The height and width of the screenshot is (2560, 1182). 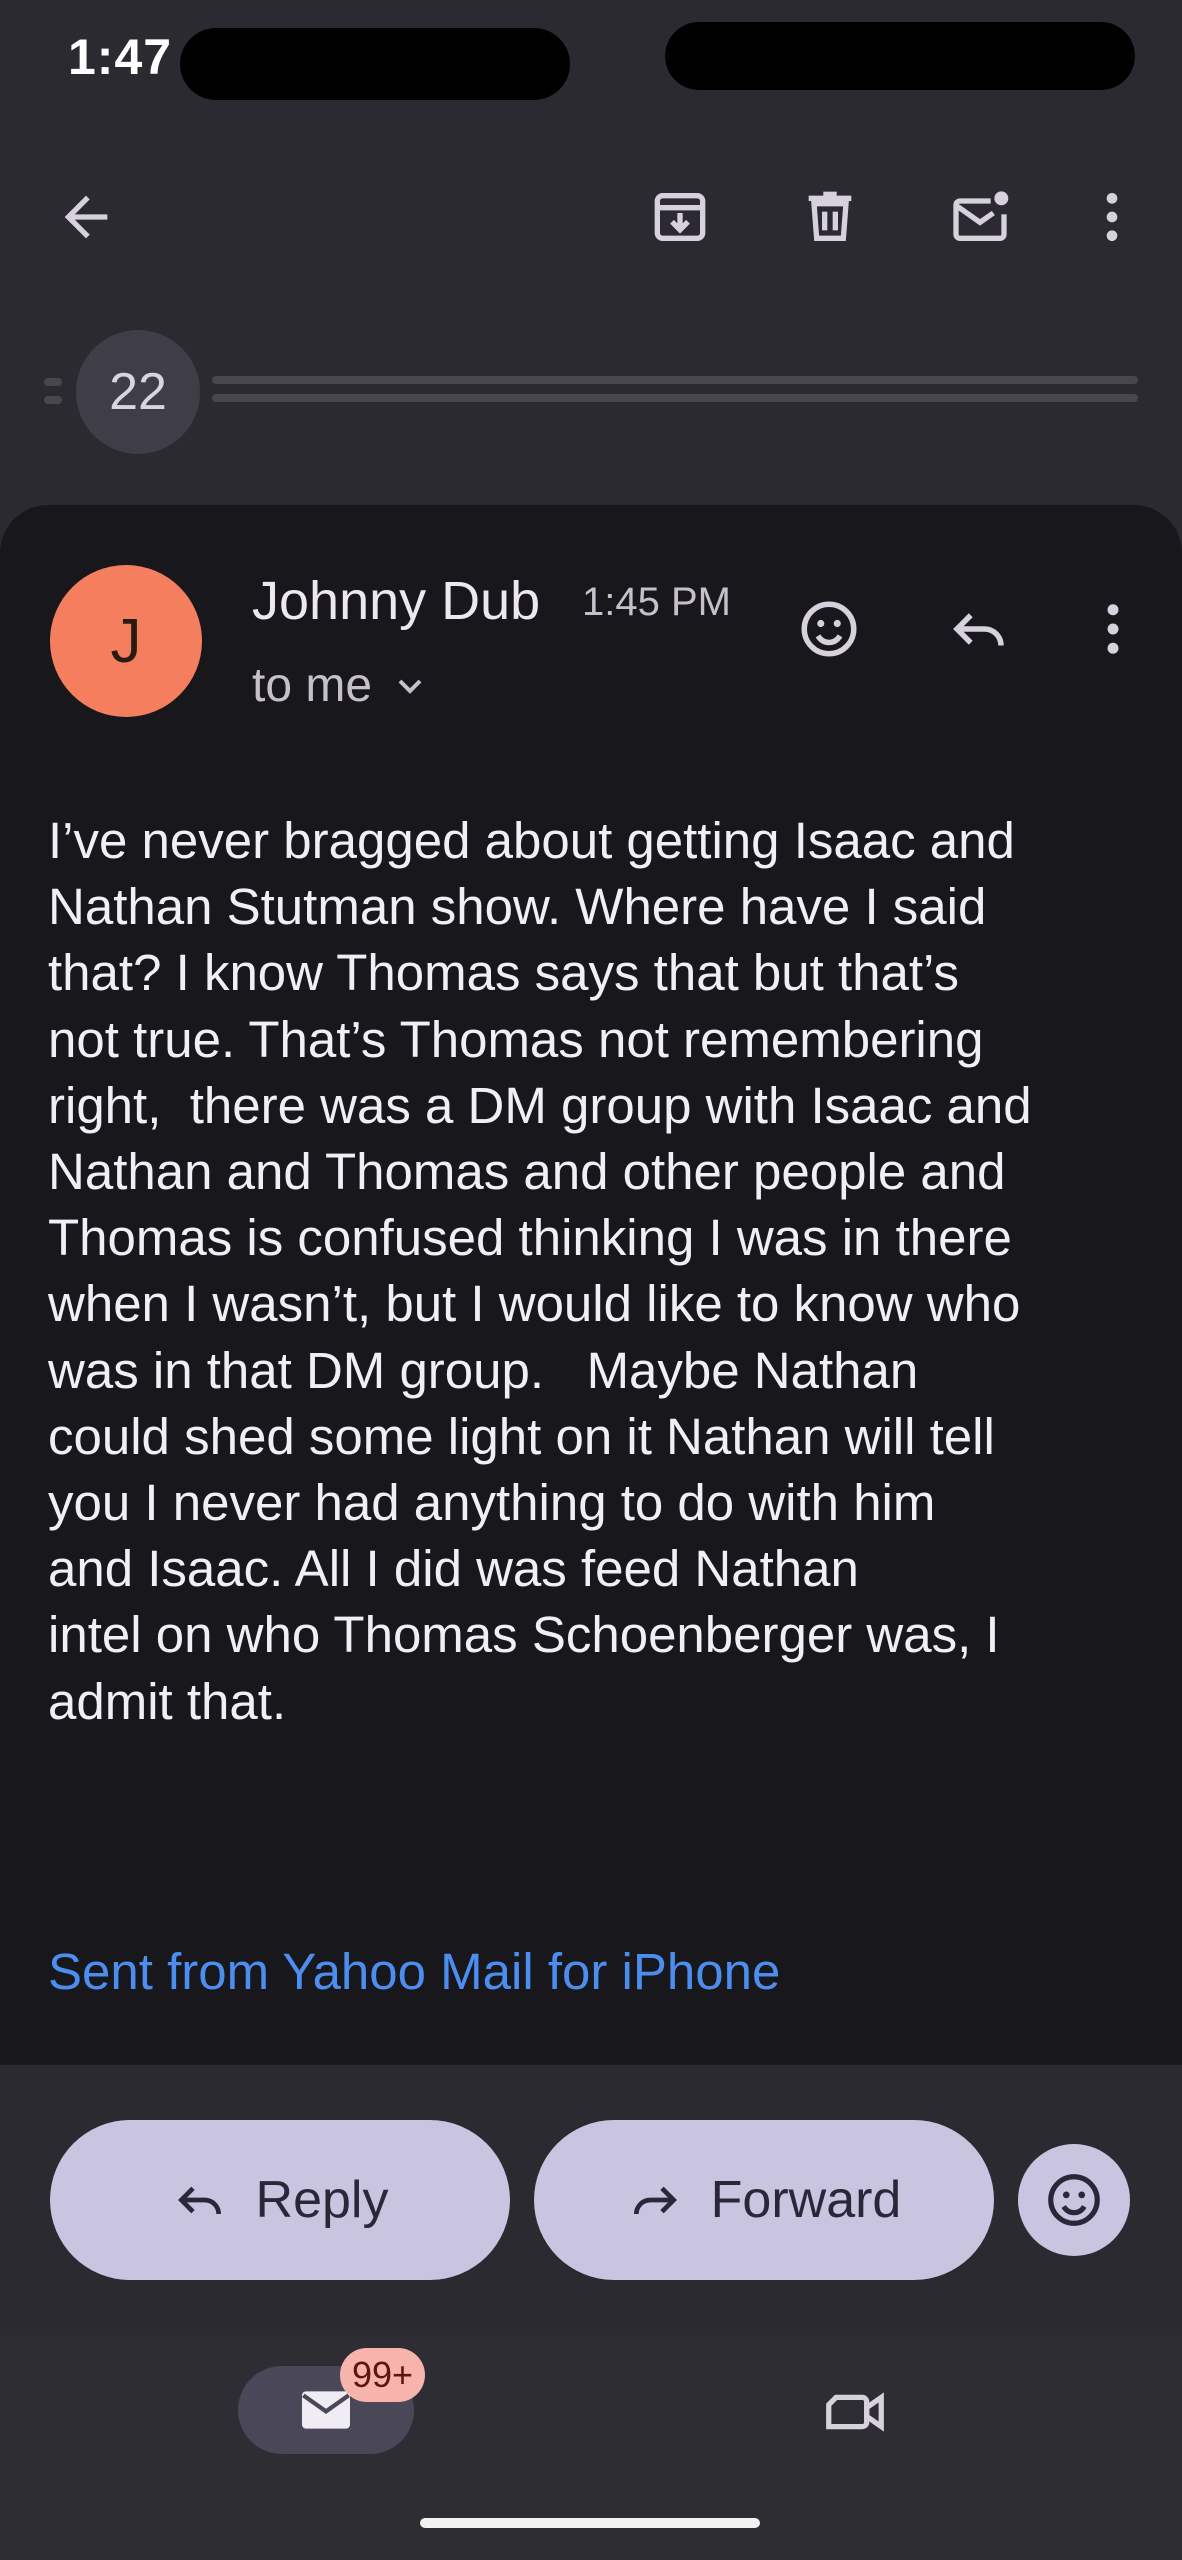 What do you see at coordinates (120, 57) in the screenshot?
I see `status-time: 1:47` at bounding box center [120, 57].